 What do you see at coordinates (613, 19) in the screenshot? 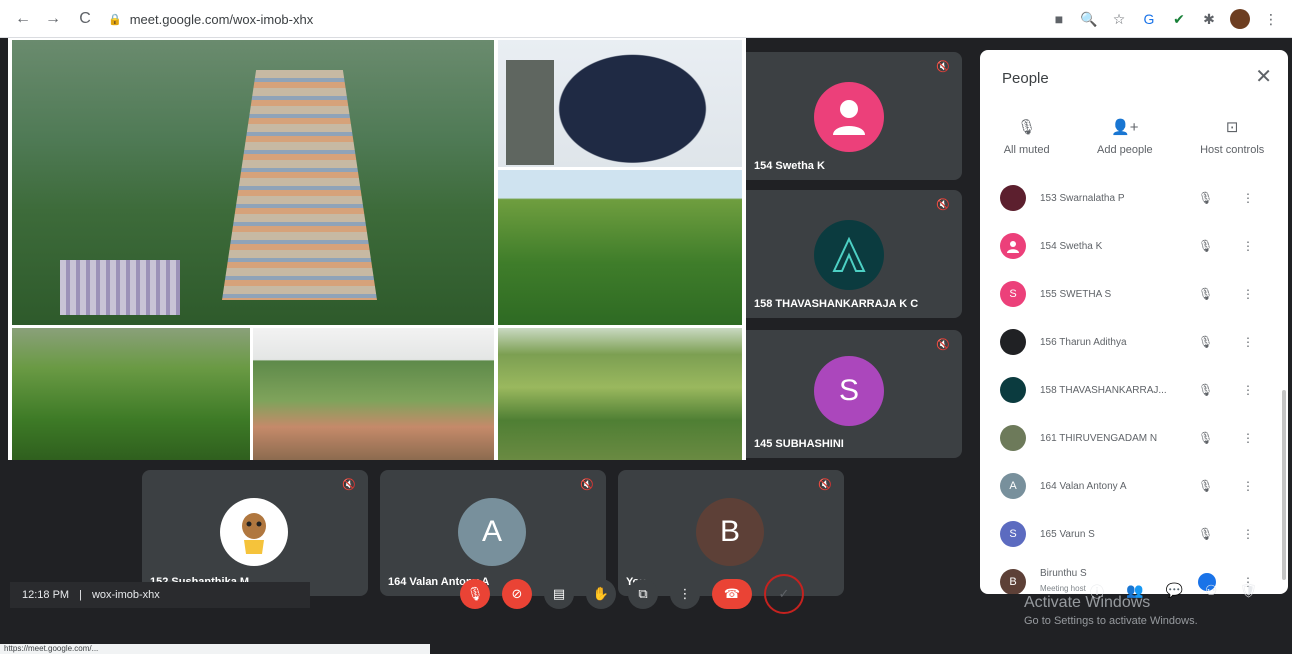
I see `address-bar: 🔒 meet.google.com/wox-imob-xhx` at bounding box center [613, 19].